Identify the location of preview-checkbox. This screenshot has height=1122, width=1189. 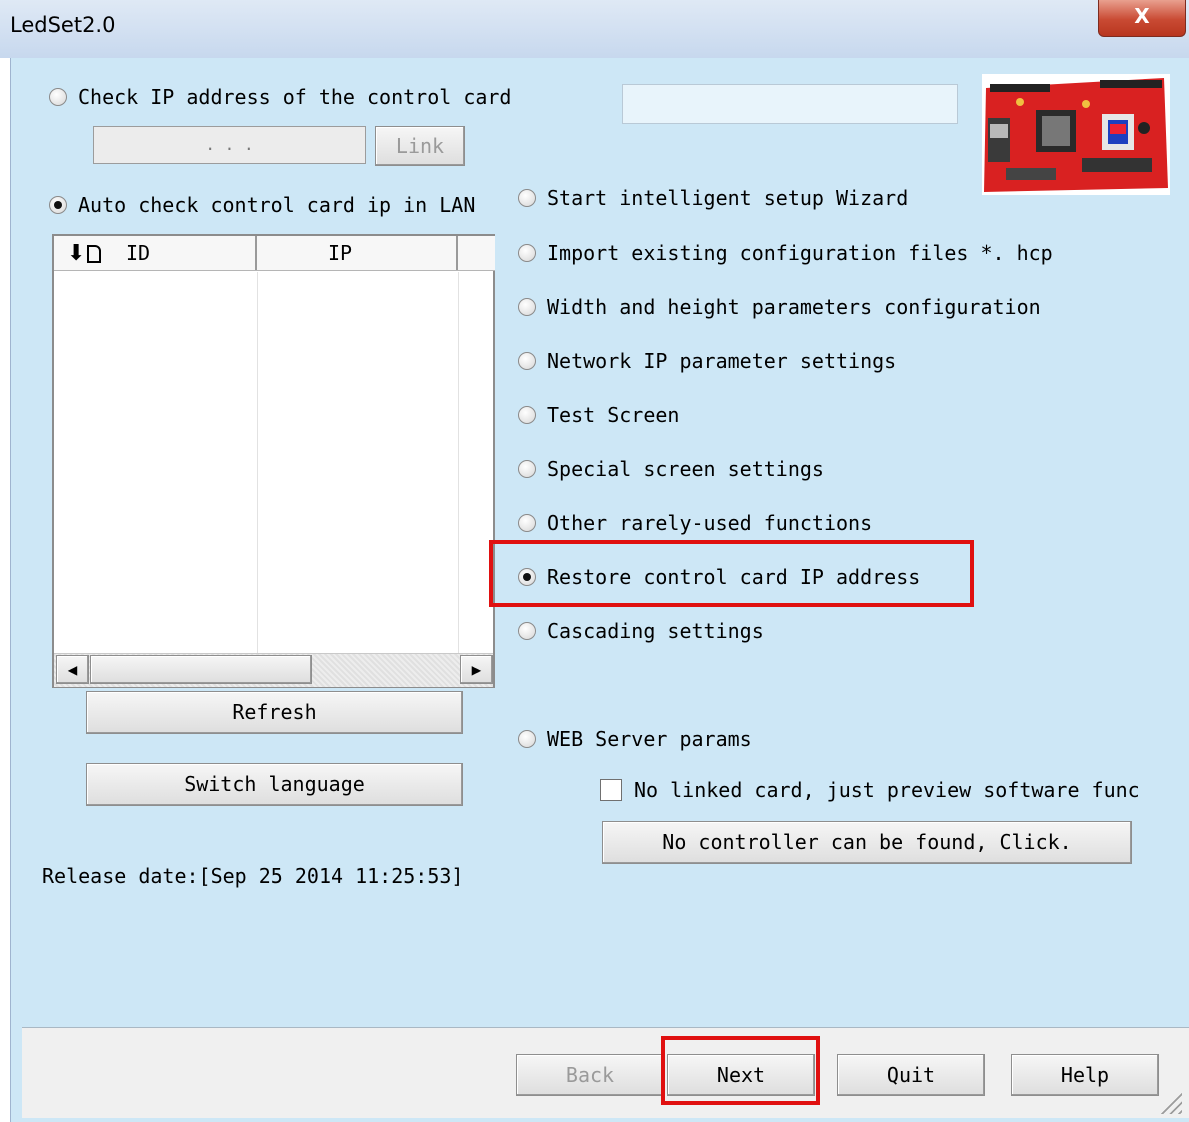
(611, 790).